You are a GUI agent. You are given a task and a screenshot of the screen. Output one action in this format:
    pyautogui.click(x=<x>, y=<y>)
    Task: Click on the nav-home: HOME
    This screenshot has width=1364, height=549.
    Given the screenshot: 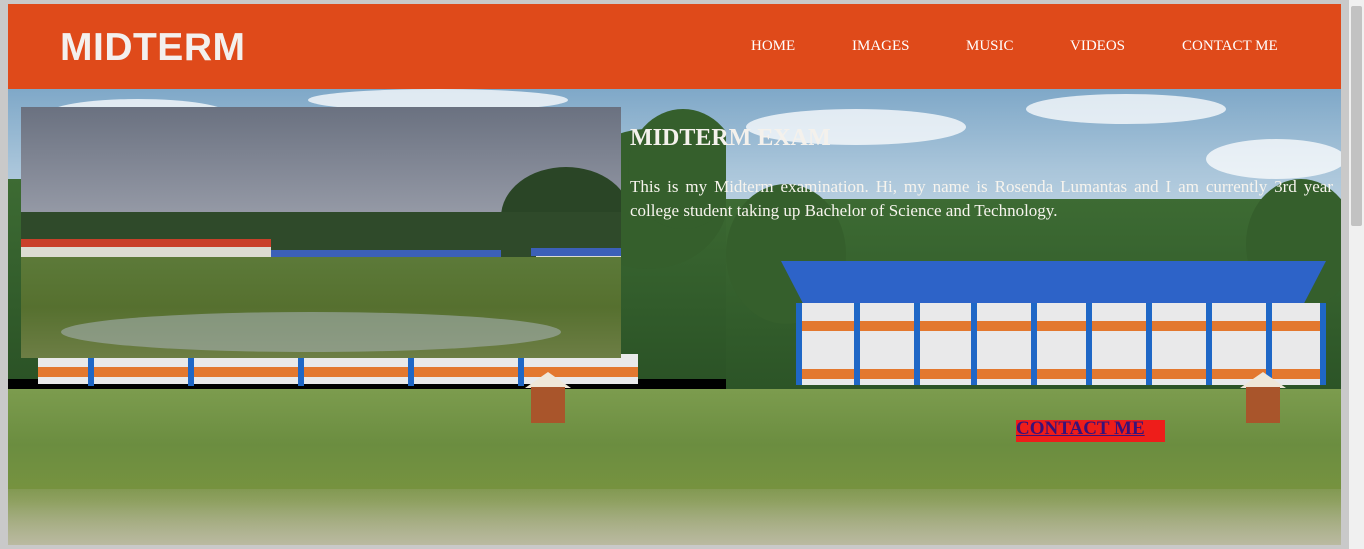 What is the action you would take?
    pyautogui.click(x=773, y=46)
    